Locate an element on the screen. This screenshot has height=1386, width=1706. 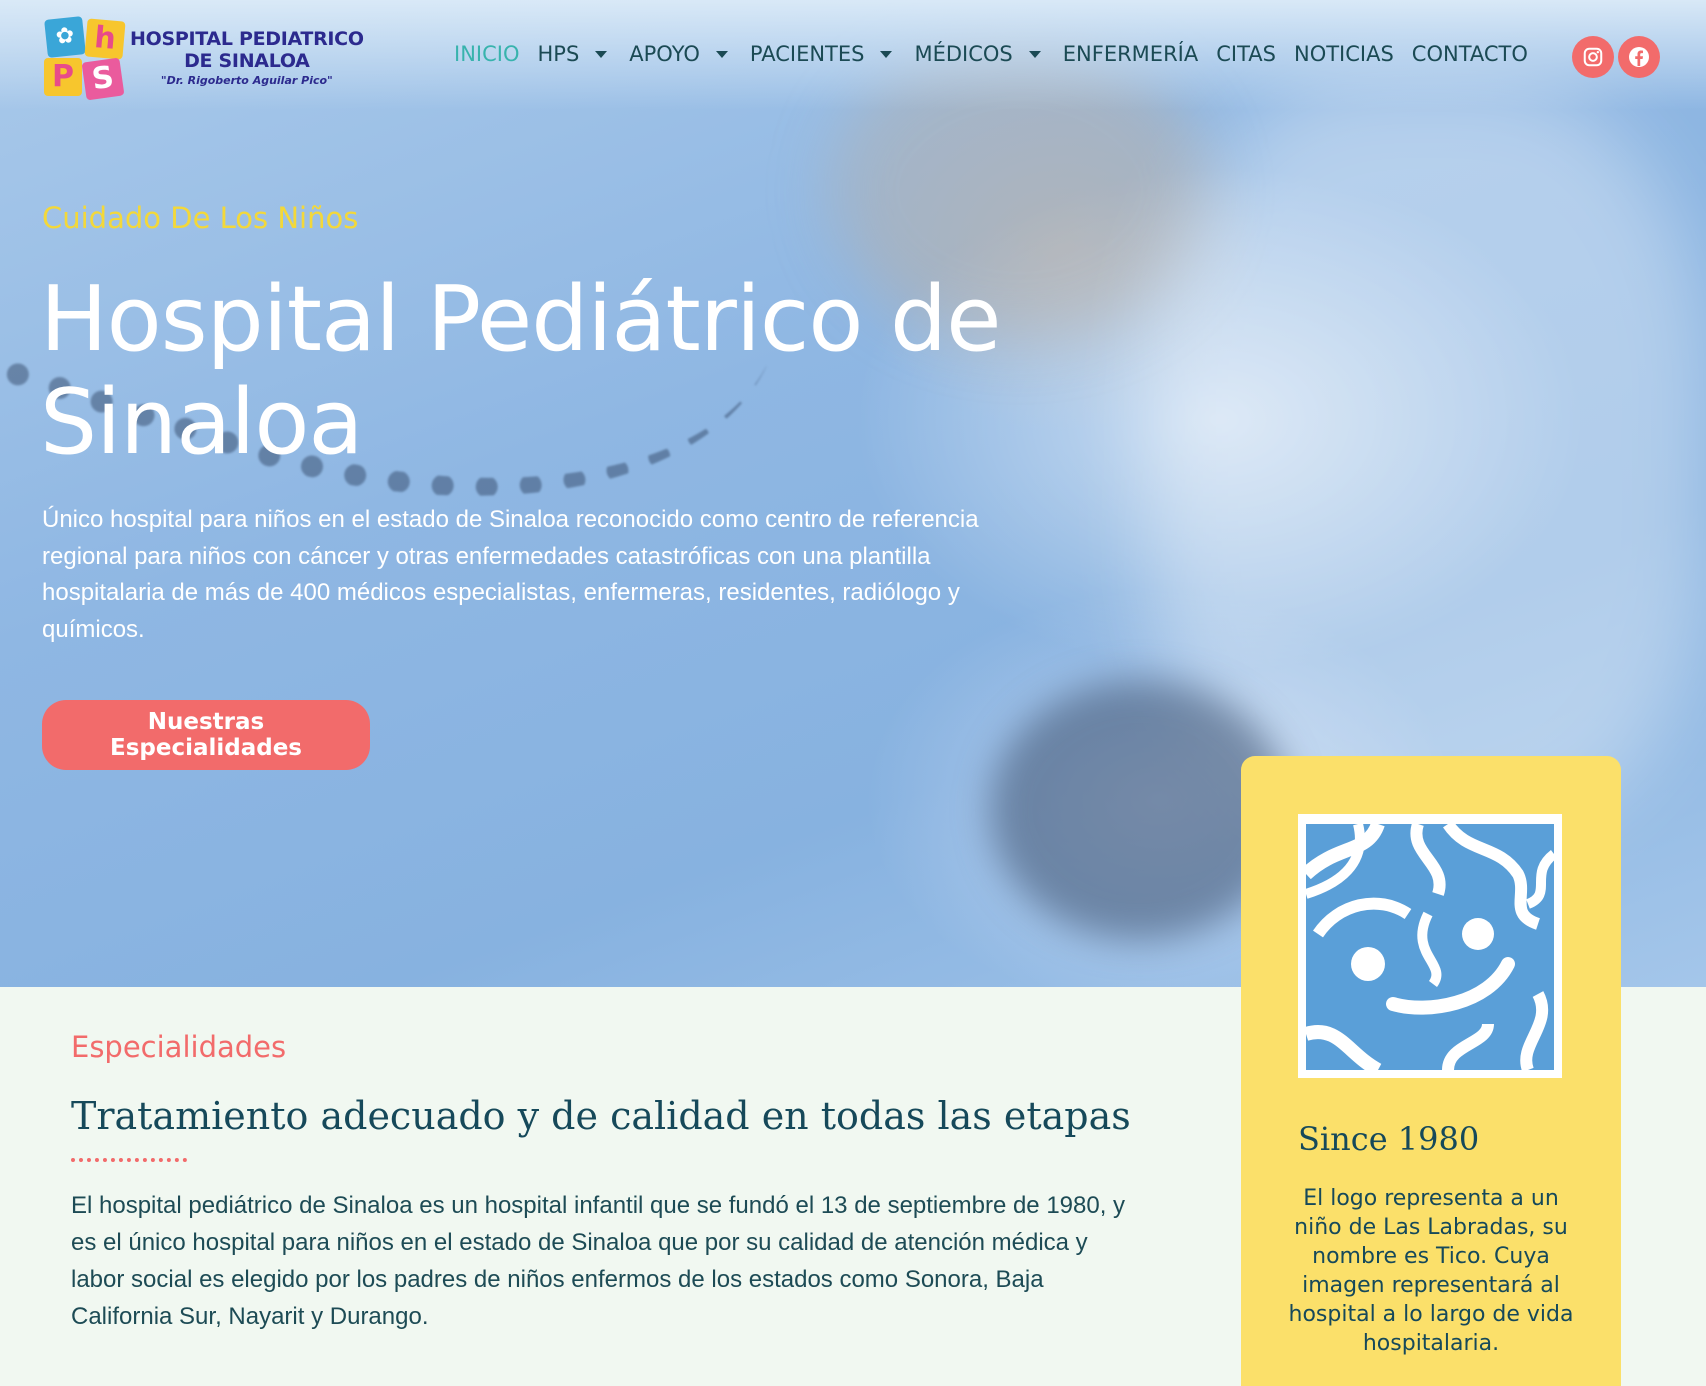
nav-item-contacto: CONTACTO is located at coordinates (1470, 54).